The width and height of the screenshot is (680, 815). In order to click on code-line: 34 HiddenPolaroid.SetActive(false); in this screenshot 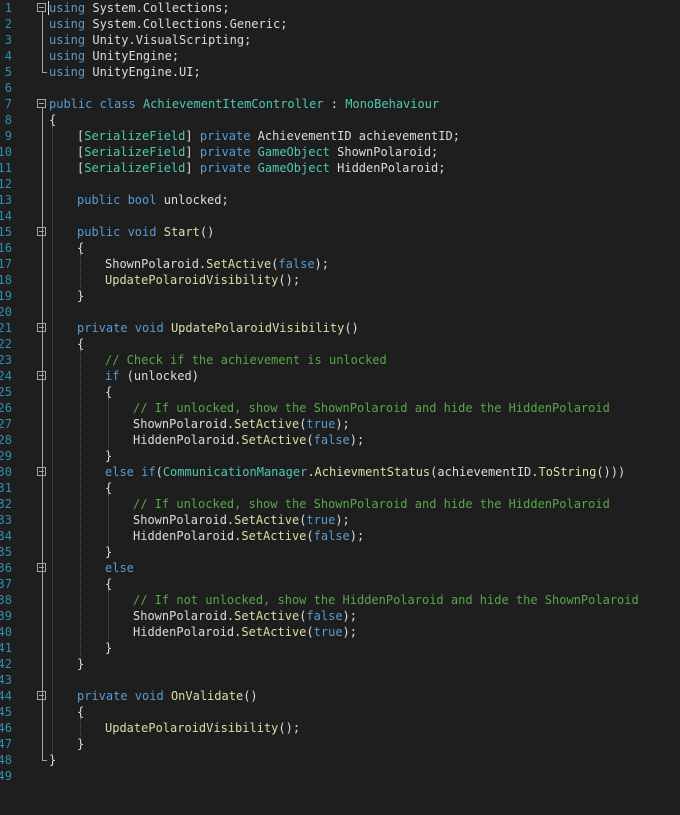, I will do `click(340, 536)`.